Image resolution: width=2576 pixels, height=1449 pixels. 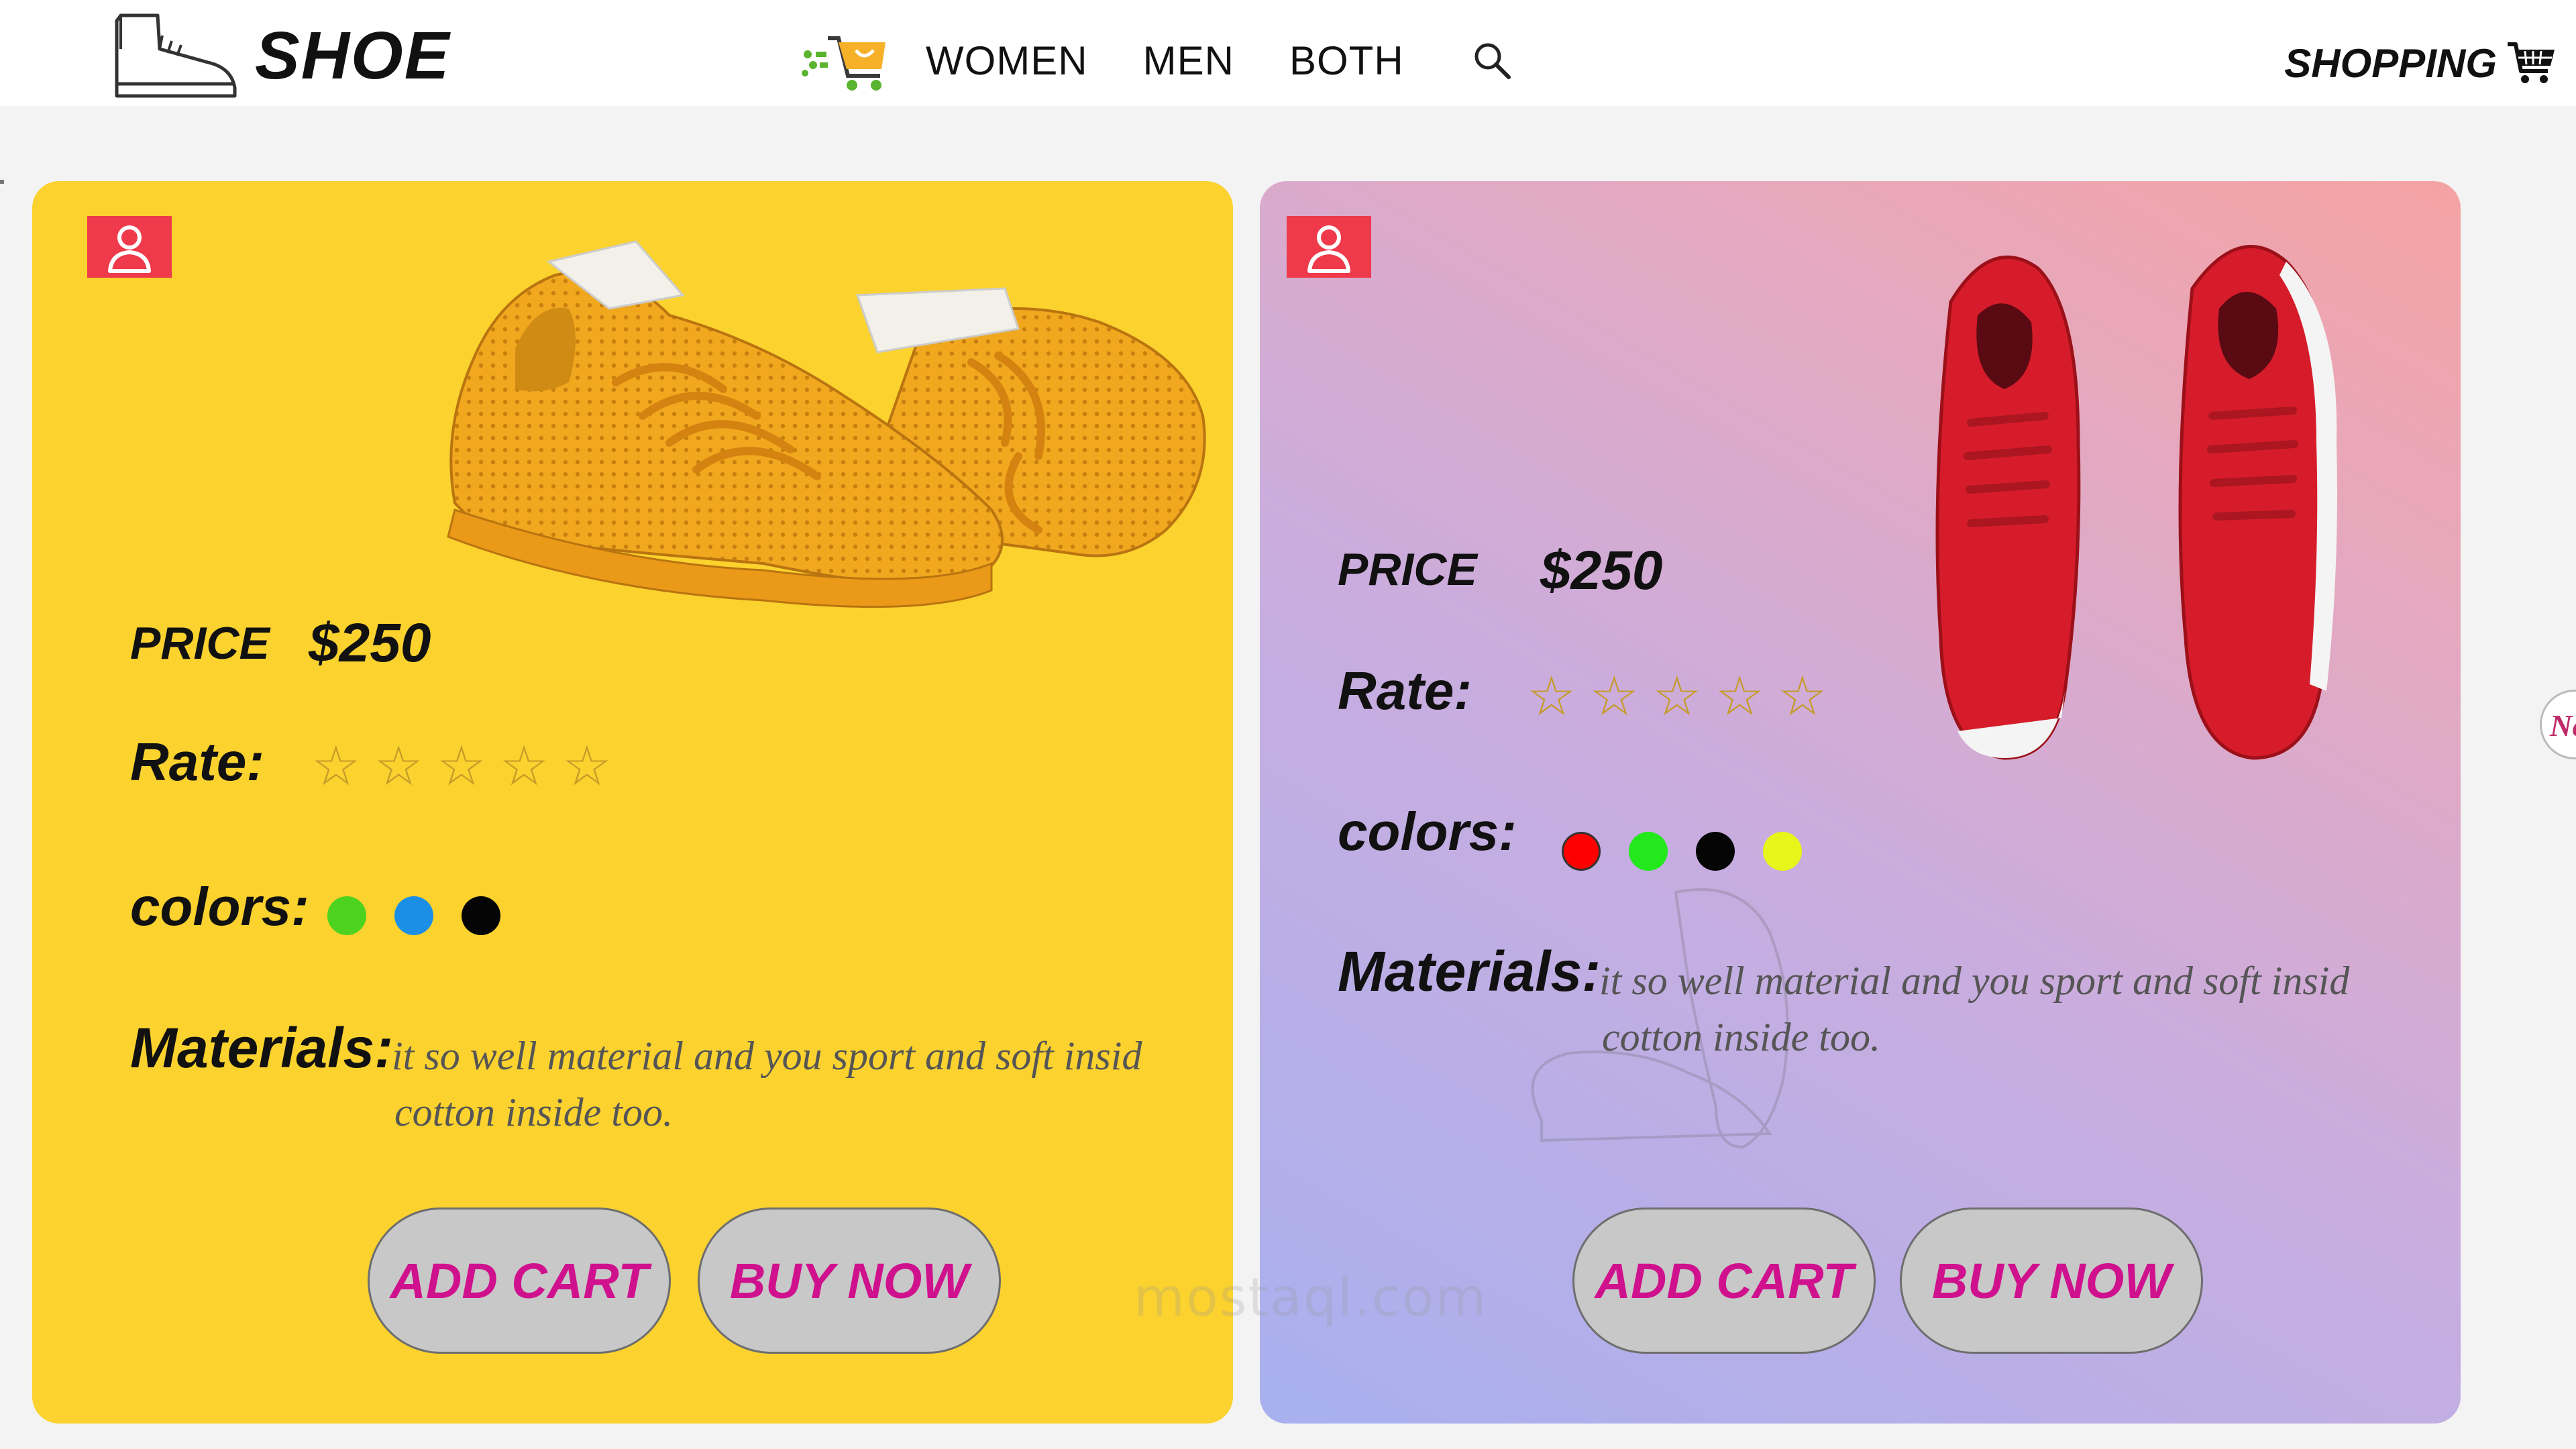 I want to click on main-nav: WOMEN MEN BOTH, so click(x=1155, y=60).